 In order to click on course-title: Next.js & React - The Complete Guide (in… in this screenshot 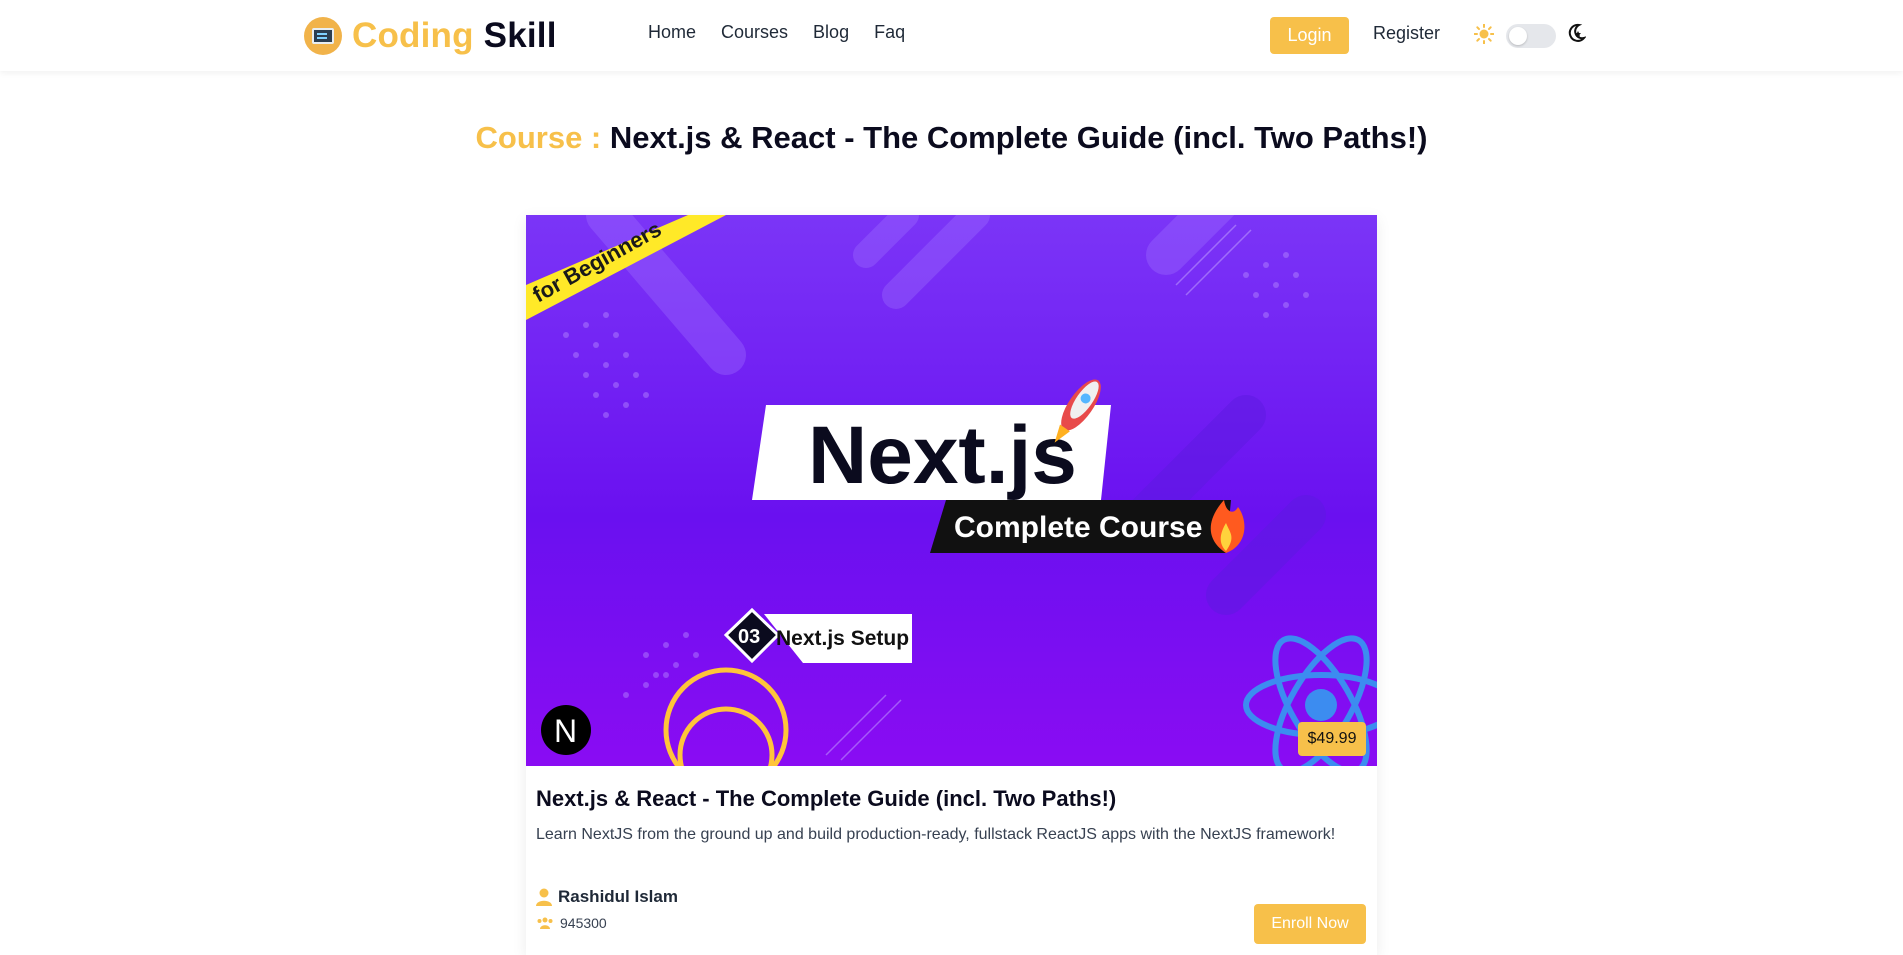, I will do `click(826, 799)`.